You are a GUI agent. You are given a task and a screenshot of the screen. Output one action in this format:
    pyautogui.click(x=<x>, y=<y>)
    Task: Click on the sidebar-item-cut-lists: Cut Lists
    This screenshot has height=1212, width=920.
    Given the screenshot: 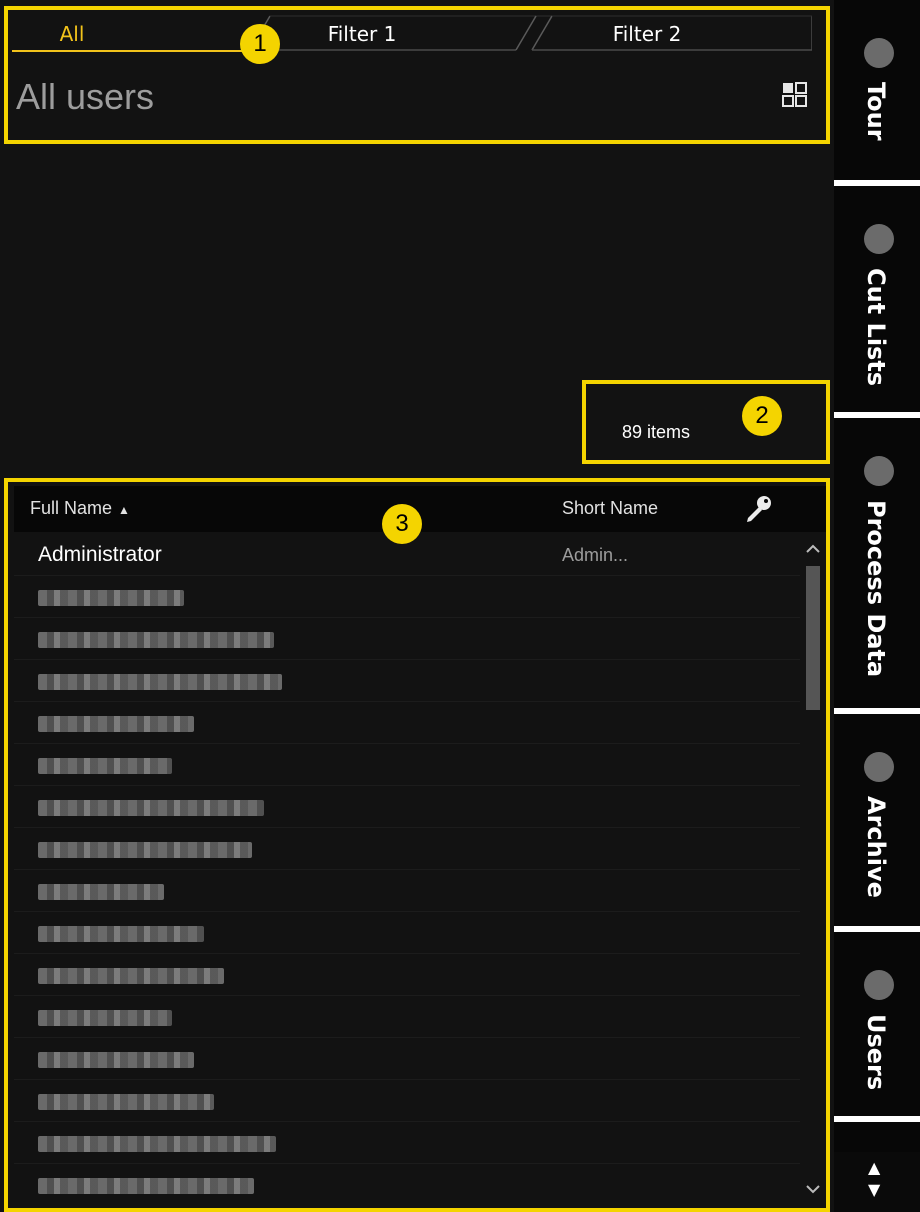 What is the action you would take?
    pyautogui.click(x=877, y=299)
    